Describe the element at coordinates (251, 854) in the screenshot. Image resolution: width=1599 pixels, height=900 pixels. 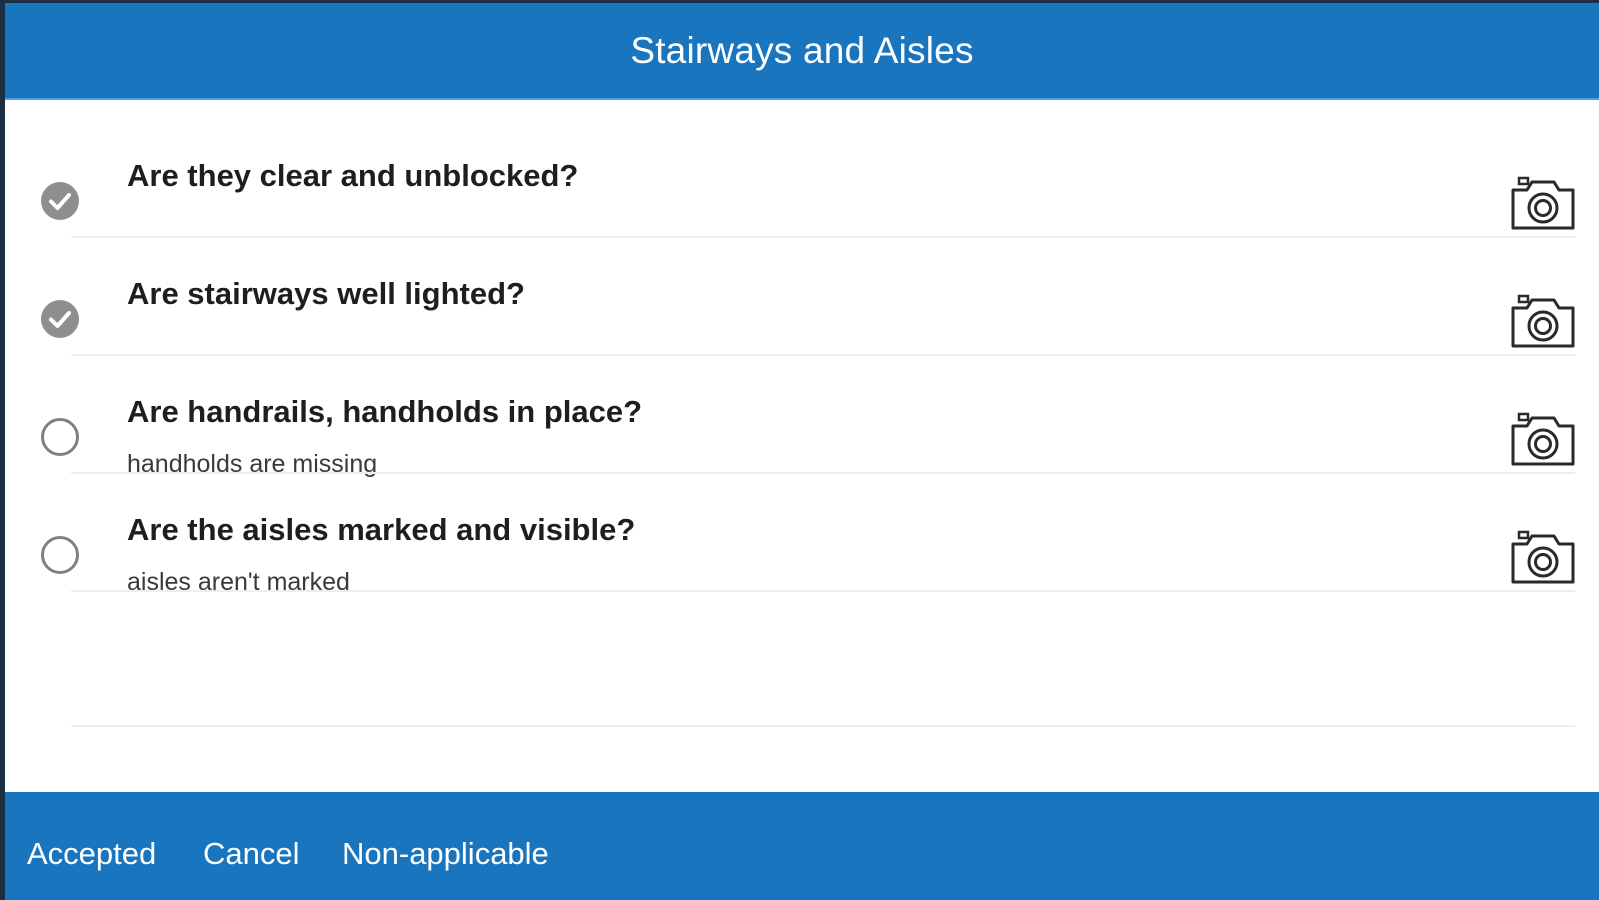
I see `cancel-button: Cancel` at that location.